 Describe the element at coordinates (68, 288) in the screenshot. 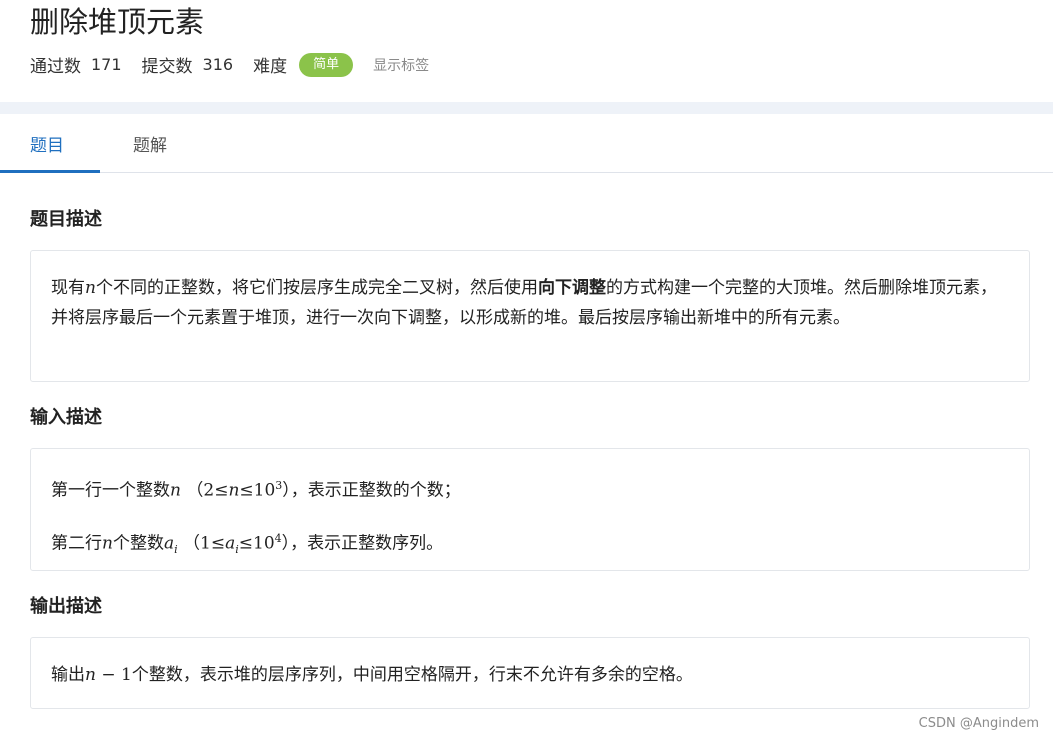

I see `desc-text-a: 现有` at that location.